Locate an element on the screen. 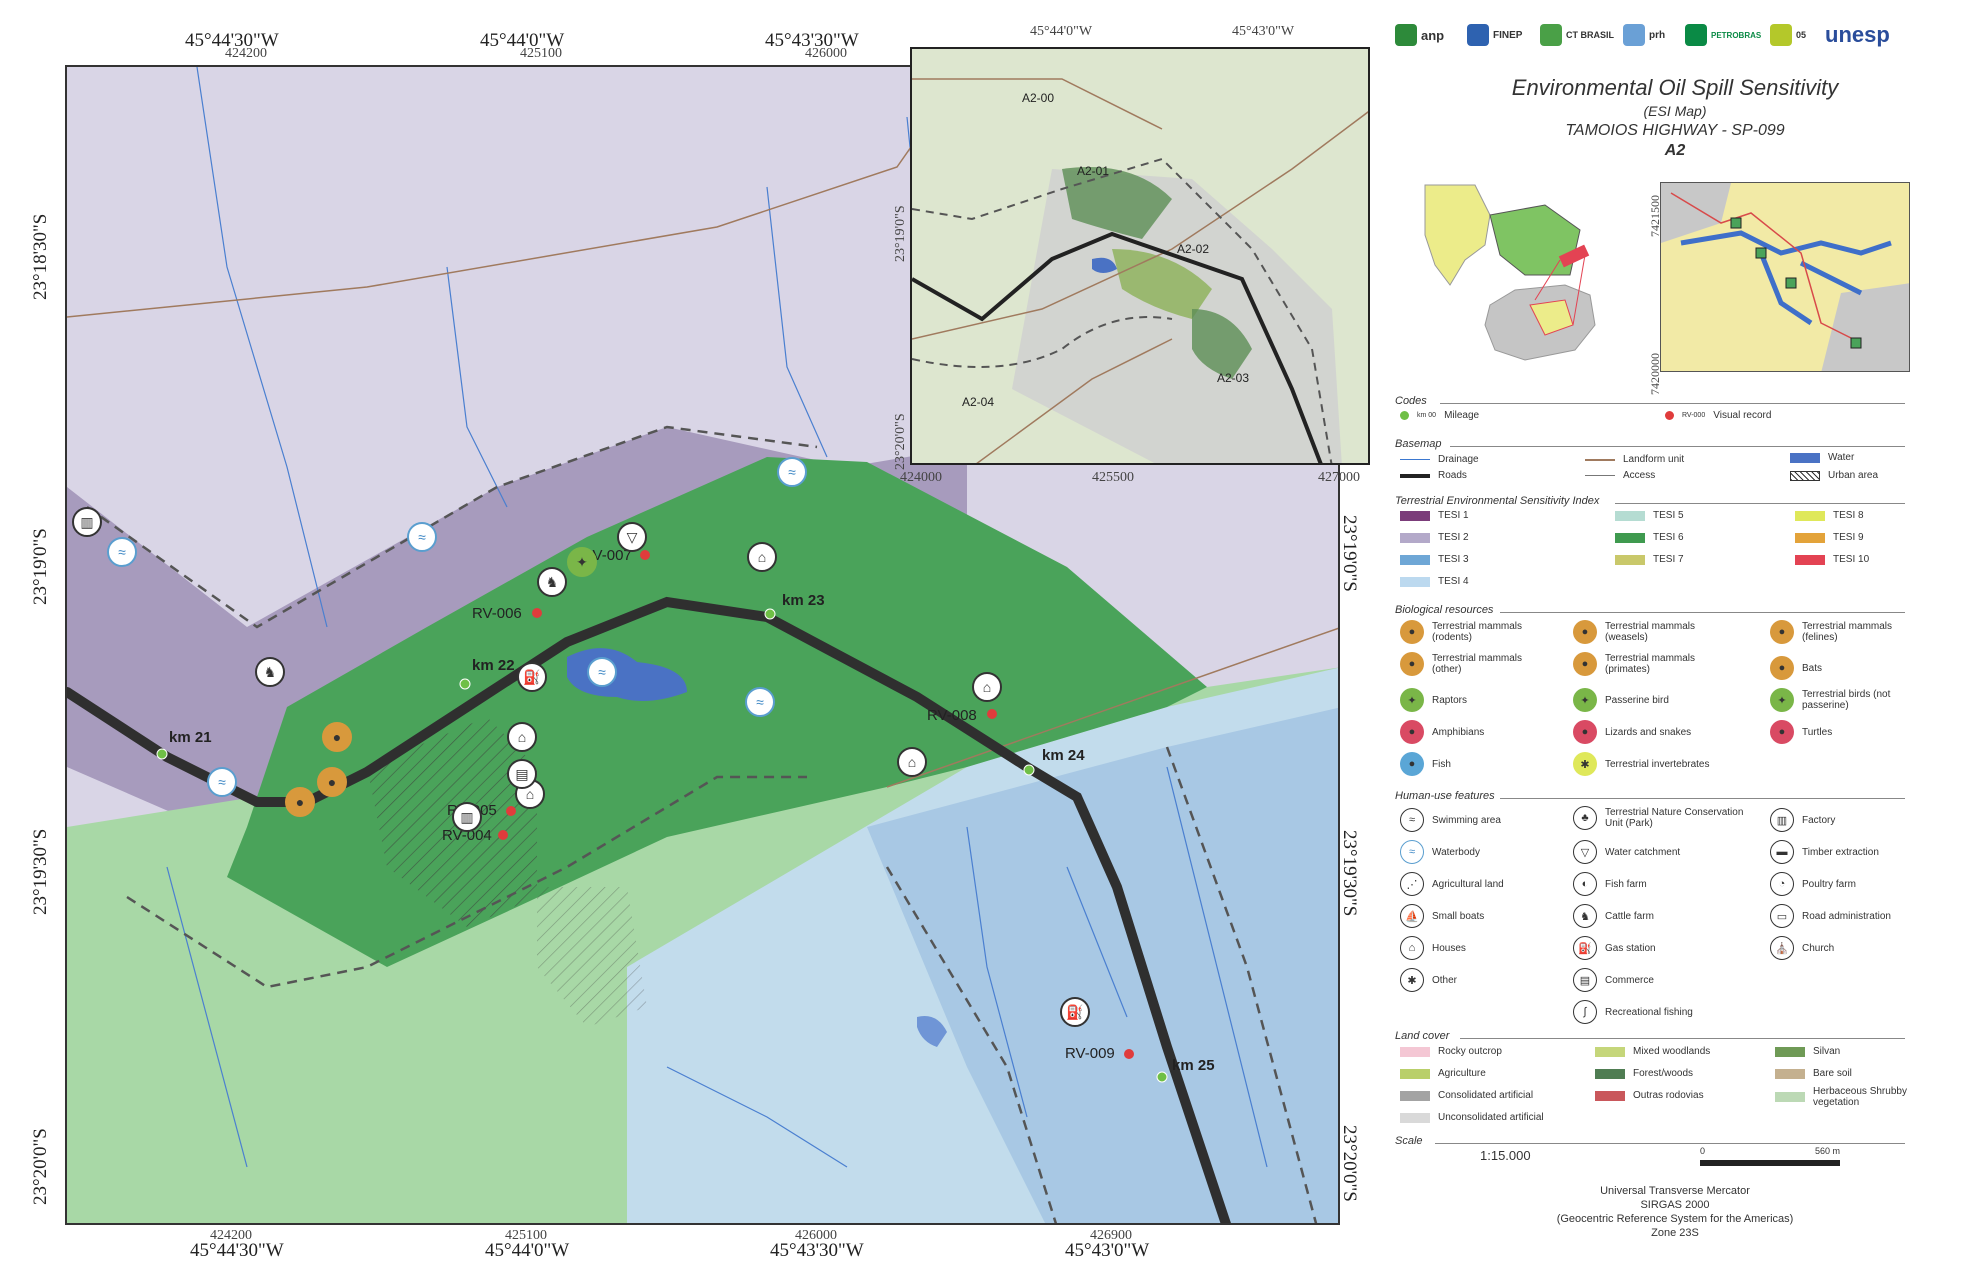  proj-line1: Universal Transverse Mercator is located at coordinates (1675, 1191).